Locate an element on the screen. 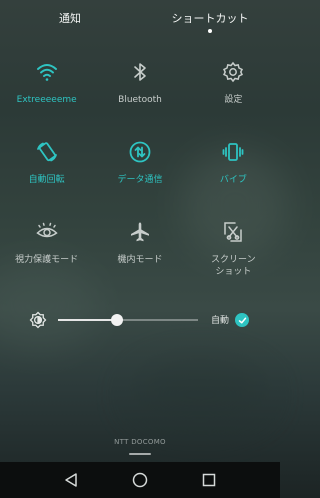  drag-handle is located at coordinates (140, 454).